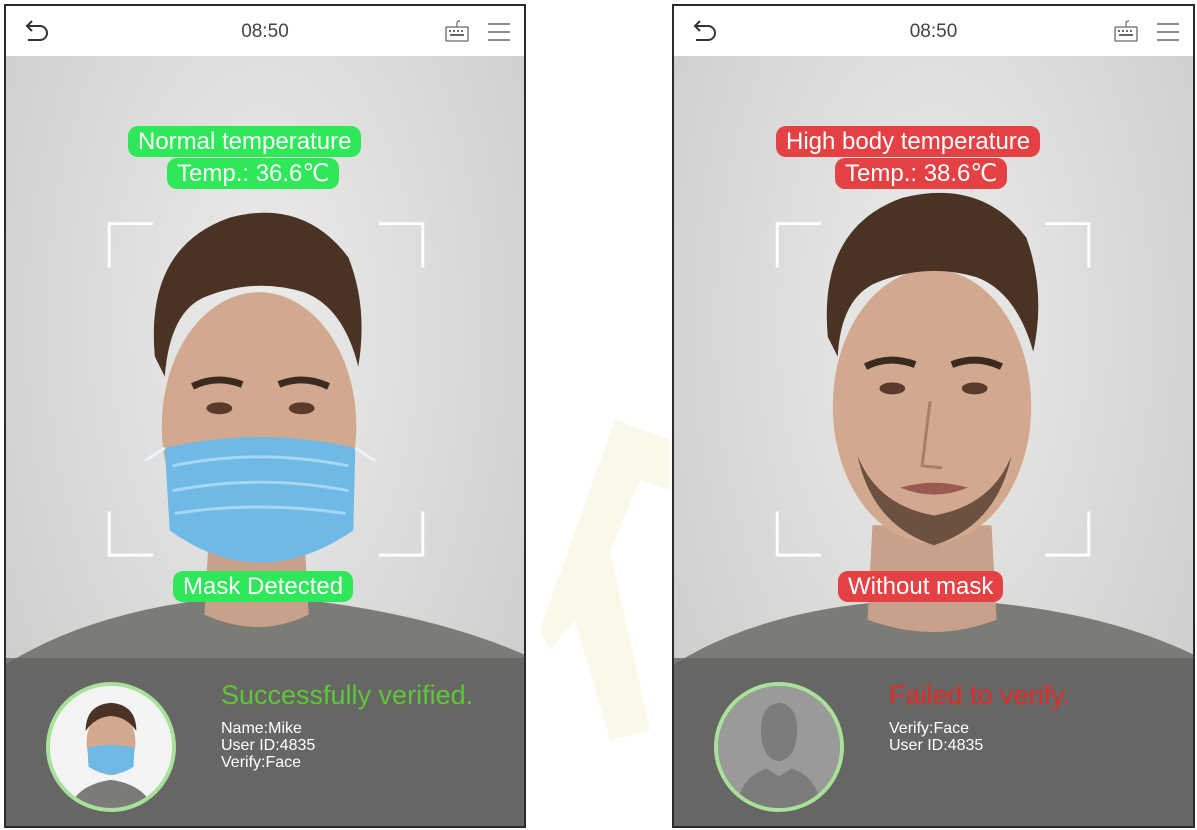  Describe the element at coordinates (253, 173) in the screenshot. I see `temperature-reading: Temp.: 36.6℃` at that location.